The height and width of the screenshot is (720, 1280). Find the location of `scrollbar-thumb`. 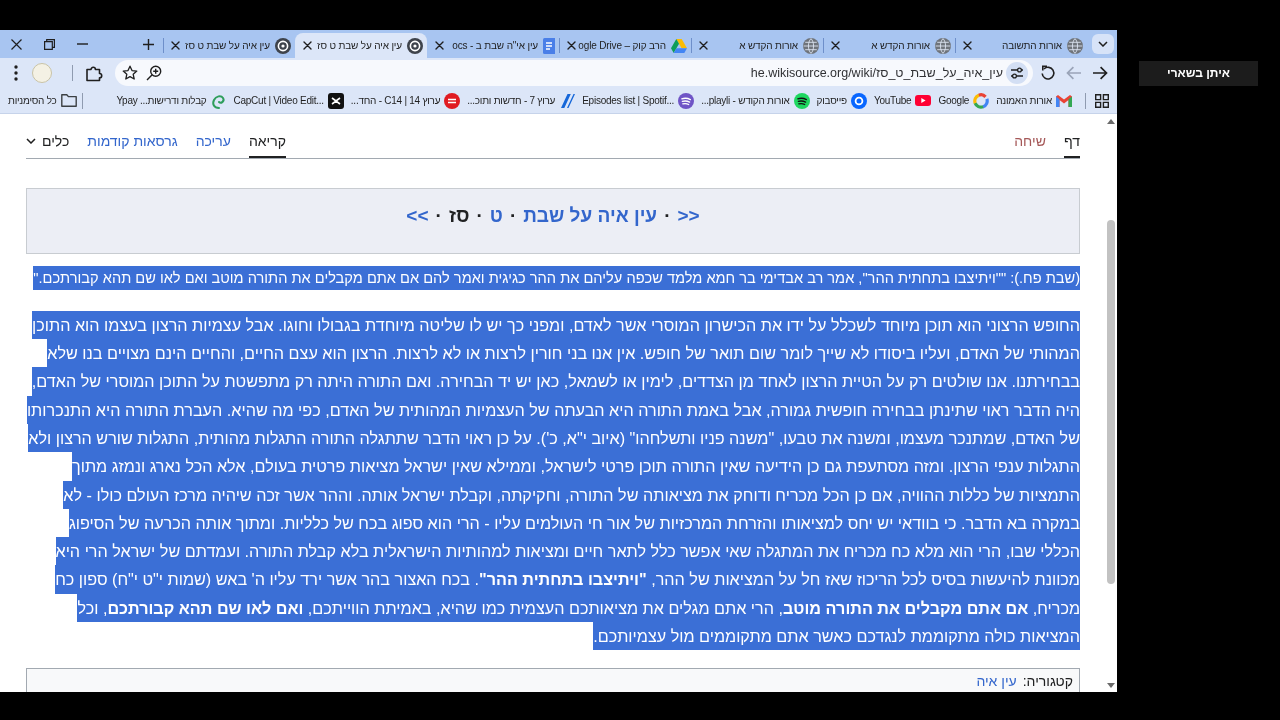

scrollbar-thumb is located at coordinates (1110, 402).